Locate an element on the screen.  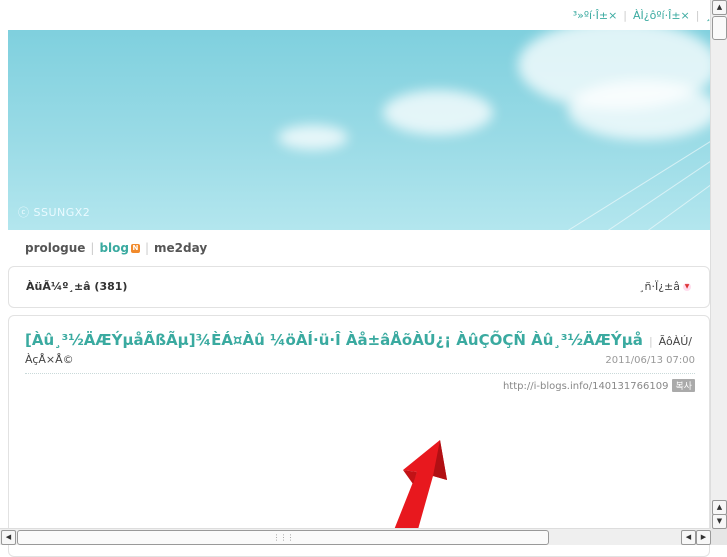
post-url-row: http://i-blogs.info/140131766109 복사 is located at coordinates (599, 385).